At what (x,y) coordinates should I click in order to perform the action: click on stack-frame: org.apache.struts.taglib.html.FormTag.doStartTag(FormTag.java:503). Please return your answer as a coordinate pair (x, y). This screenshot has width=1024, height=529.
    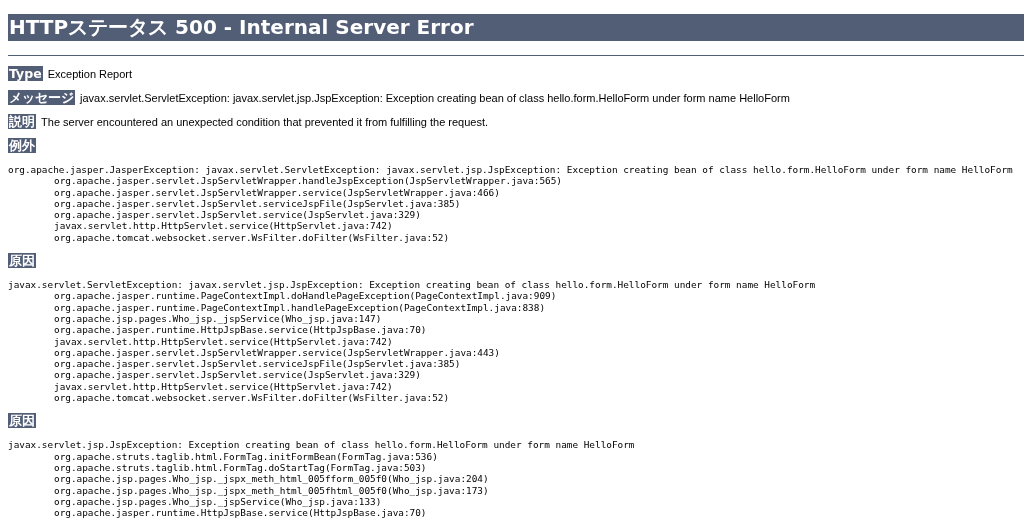
    Looking at the image, I should click on (240, 467).